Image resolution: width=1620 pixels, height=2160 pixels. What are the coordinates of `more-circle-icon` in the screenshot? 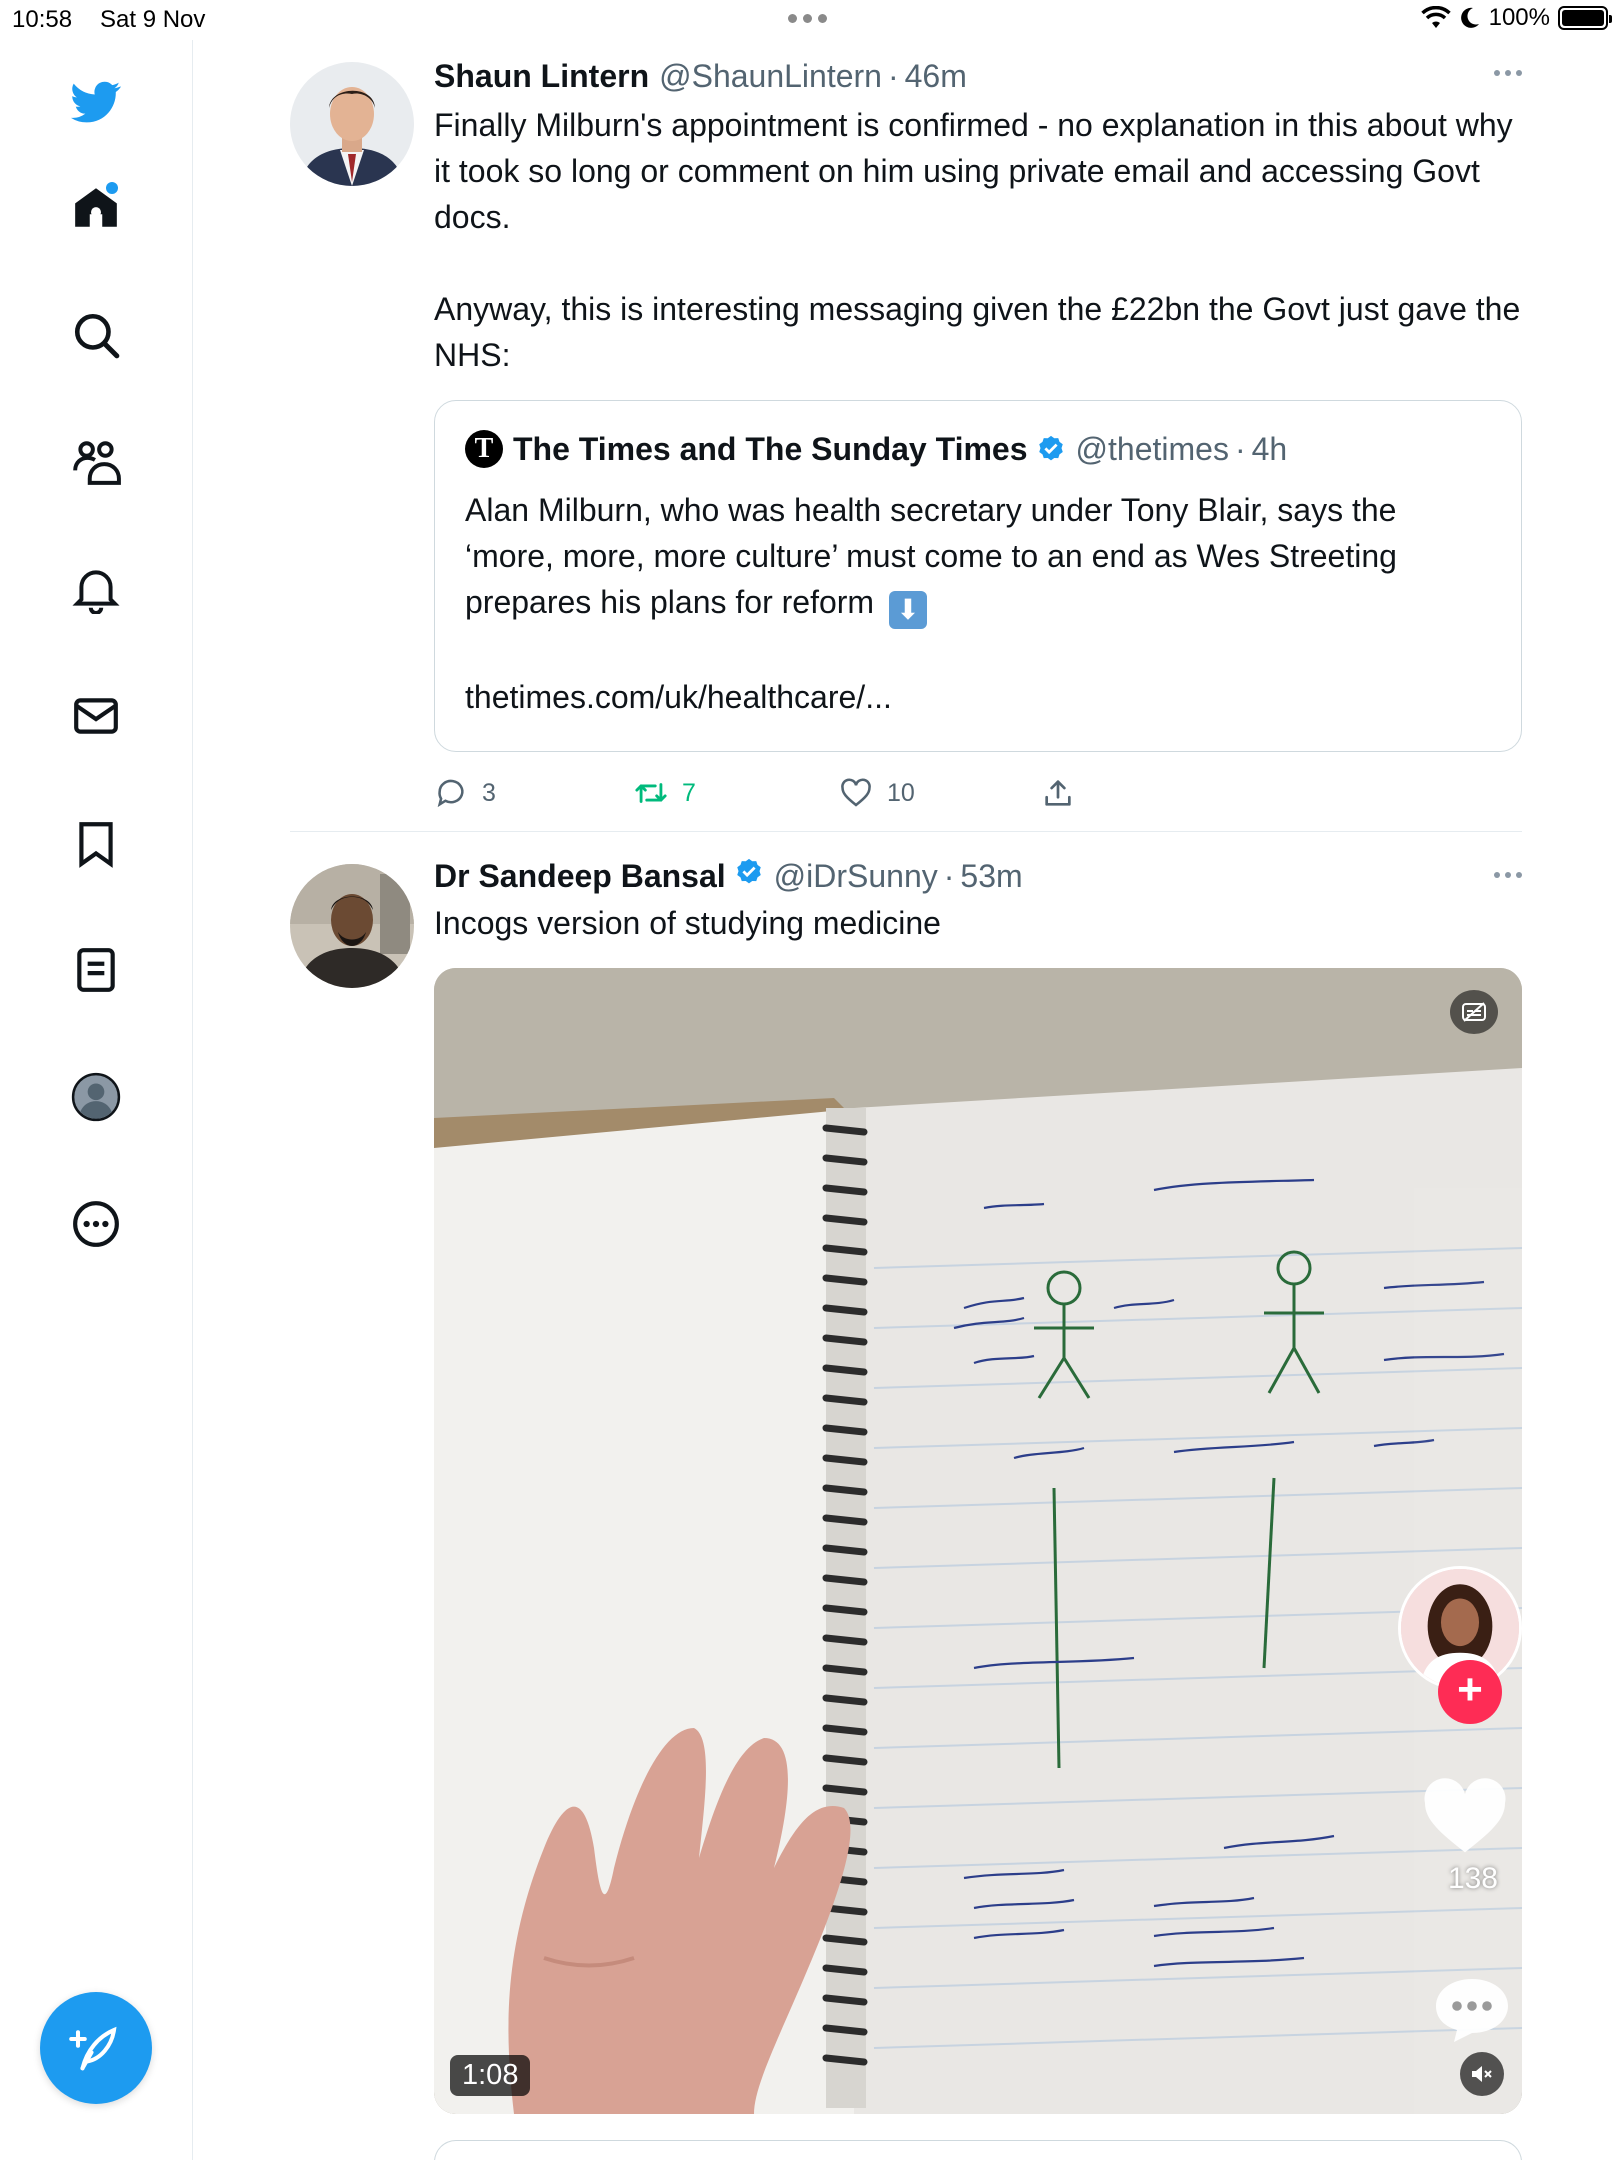 It's located at (96, 1224).